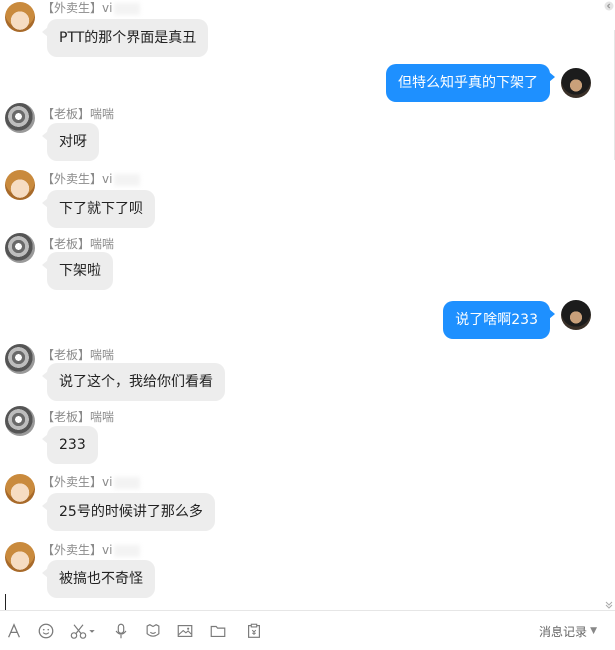 The height and width of the screenshot is (650, 615). I want to click on sticker-icon, so click(153, 631).